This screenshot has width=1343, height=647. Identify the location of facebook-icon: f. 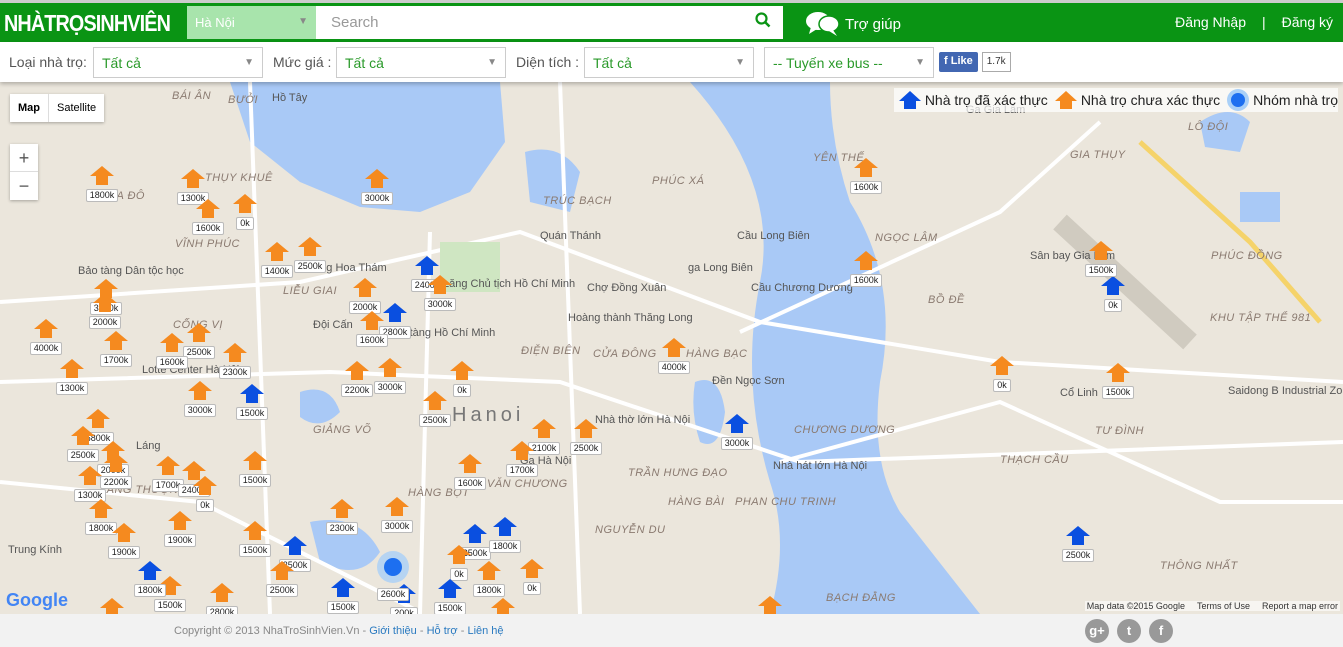
(1161, 631).